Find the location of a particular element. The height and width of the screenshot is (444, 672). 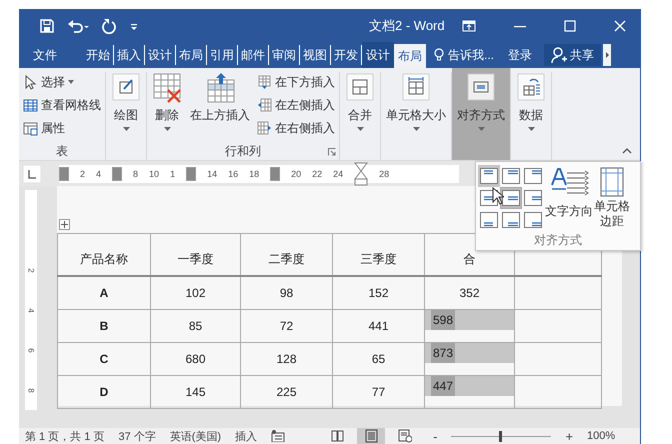

scroll-right-icon is located at coordinates (607, 55).